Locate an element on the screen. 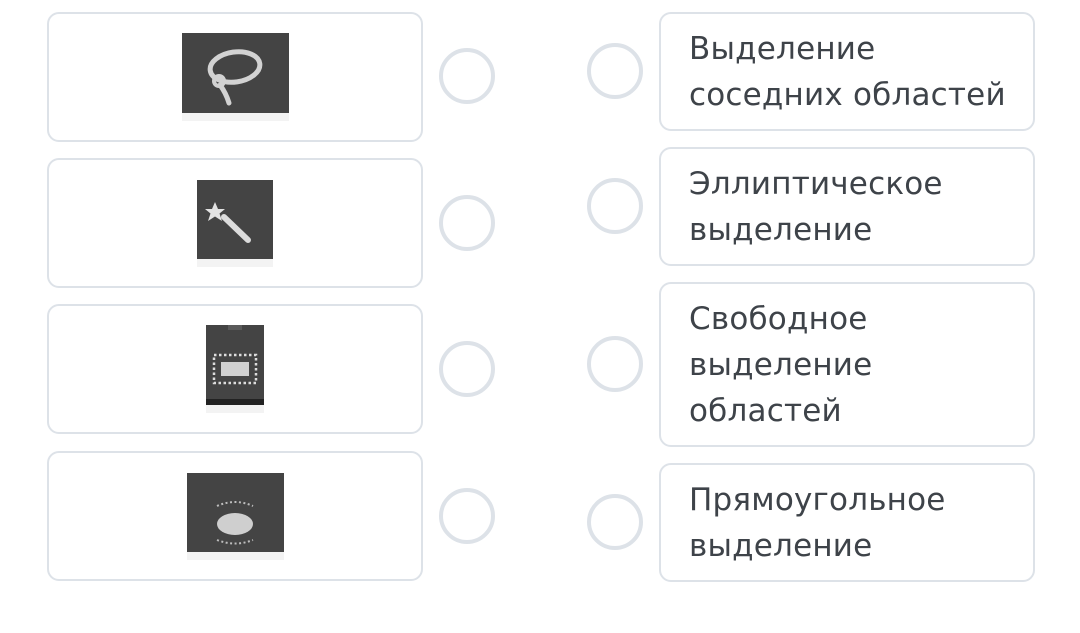 This screenshot has width=1080, height=633. option-label: Прямоугольное выделение is located at coordinates (817, 522).